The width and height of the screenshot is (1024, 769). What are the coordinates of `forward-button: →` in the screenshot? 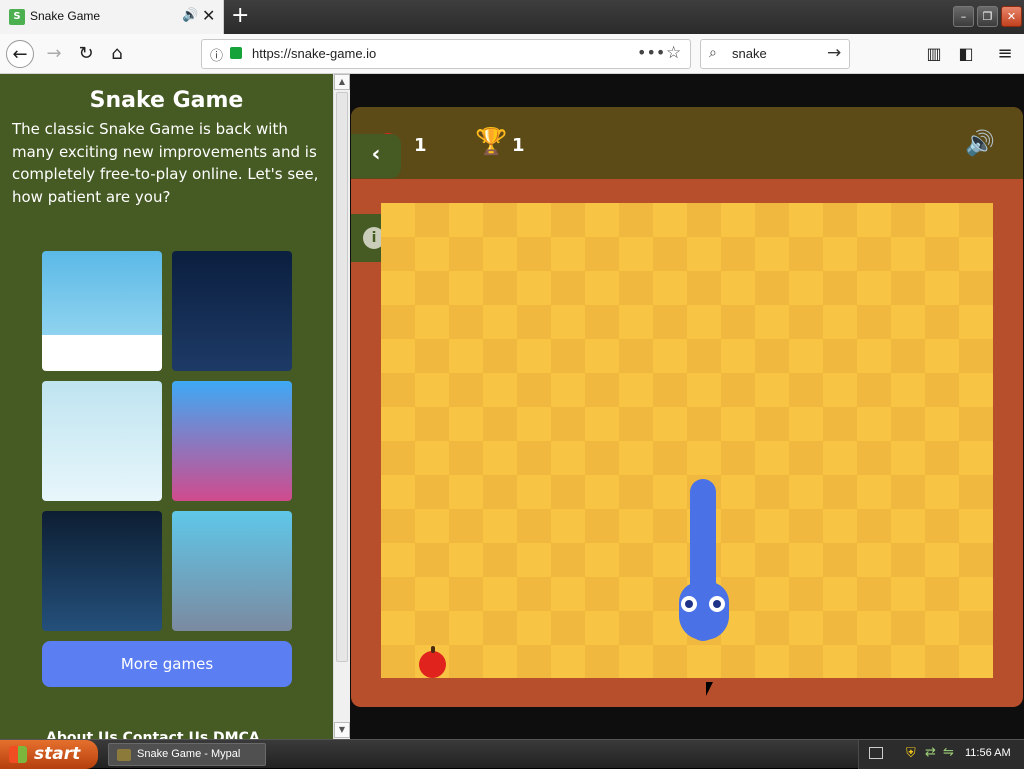 It's located at (54, 54).